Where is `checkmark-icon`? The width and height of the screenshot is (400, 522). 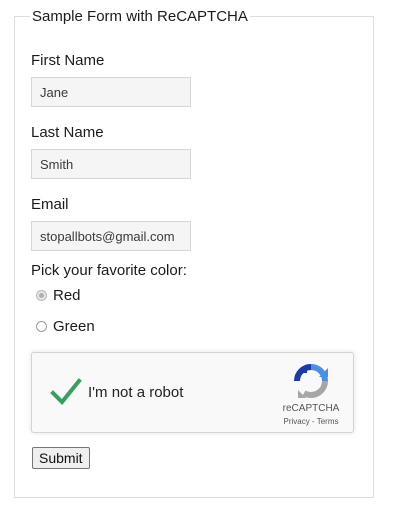
checkmark-icon is located at coordinates (66, 392).